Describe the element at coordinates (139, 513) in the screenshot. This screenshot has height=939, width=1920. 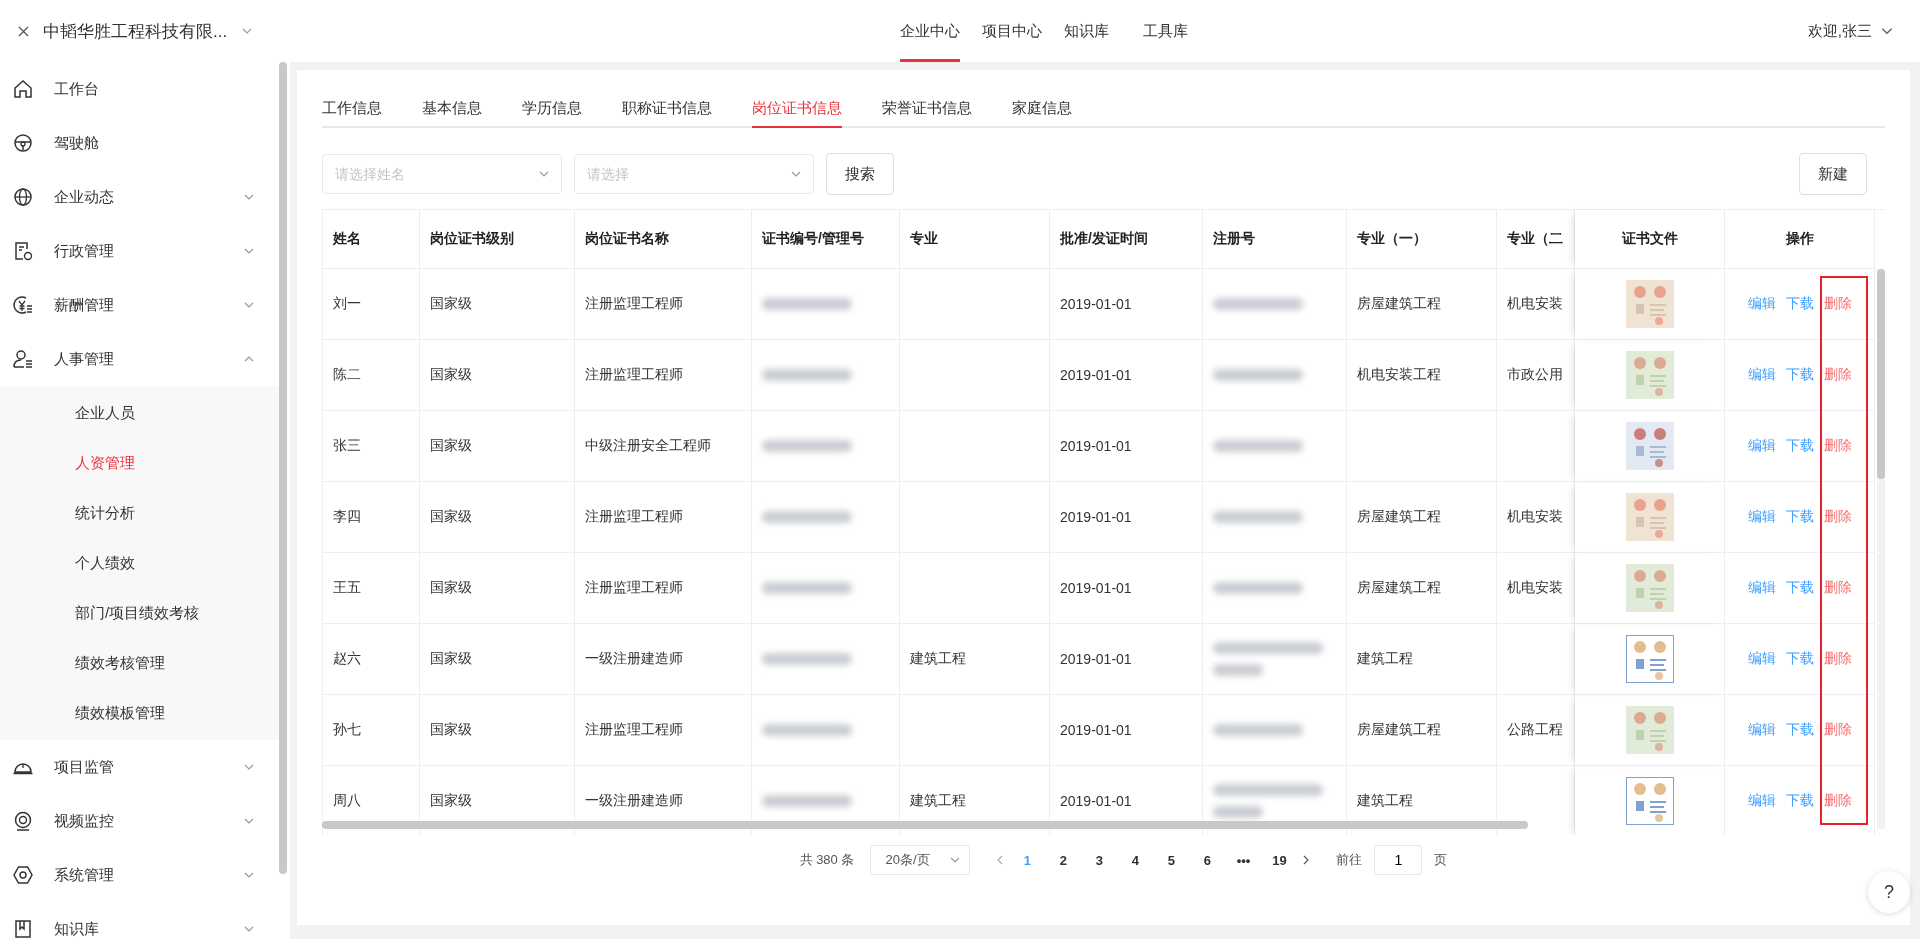
I see `submenu-item: 统计分析` at that location.